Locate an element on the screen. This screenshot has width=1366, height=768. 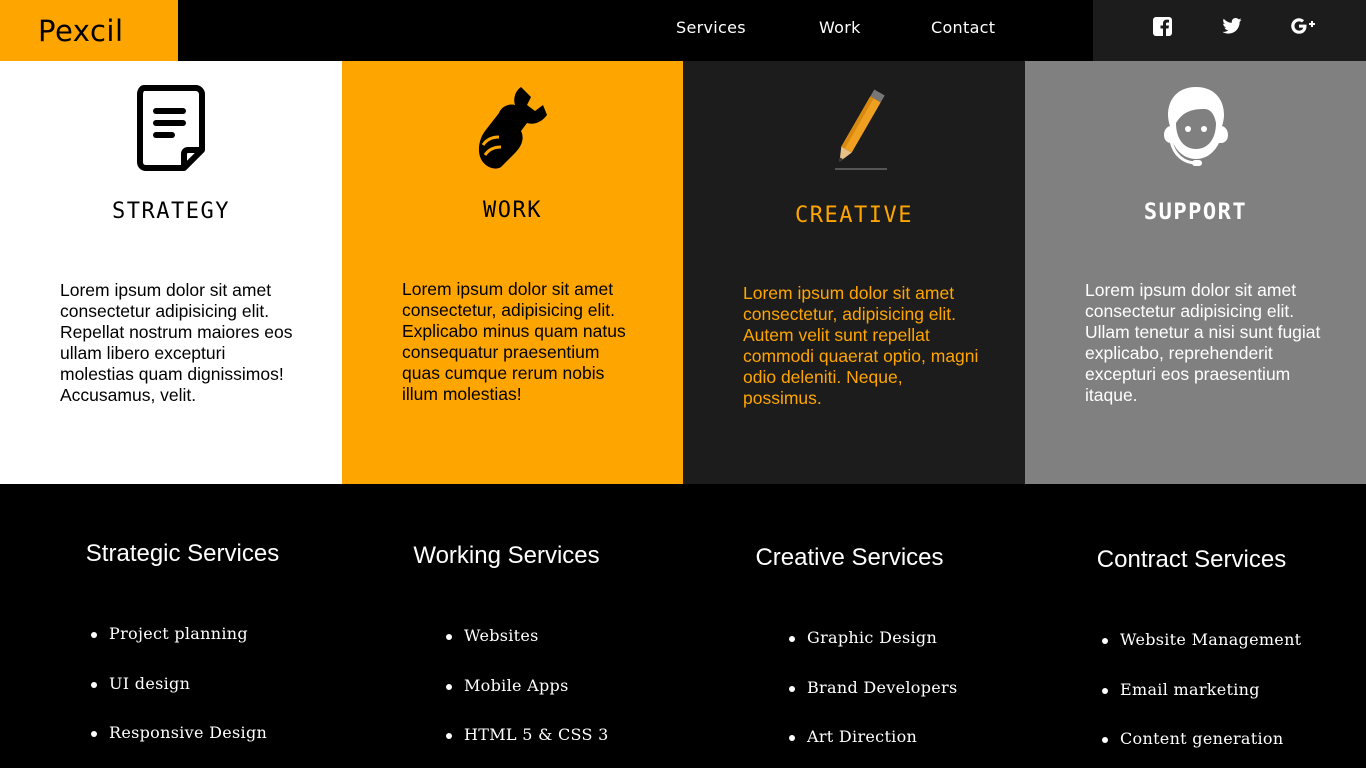
services-list: Websites Mobile Apps HTML 5 & CSS 3 is located at coordinates (527, 697).